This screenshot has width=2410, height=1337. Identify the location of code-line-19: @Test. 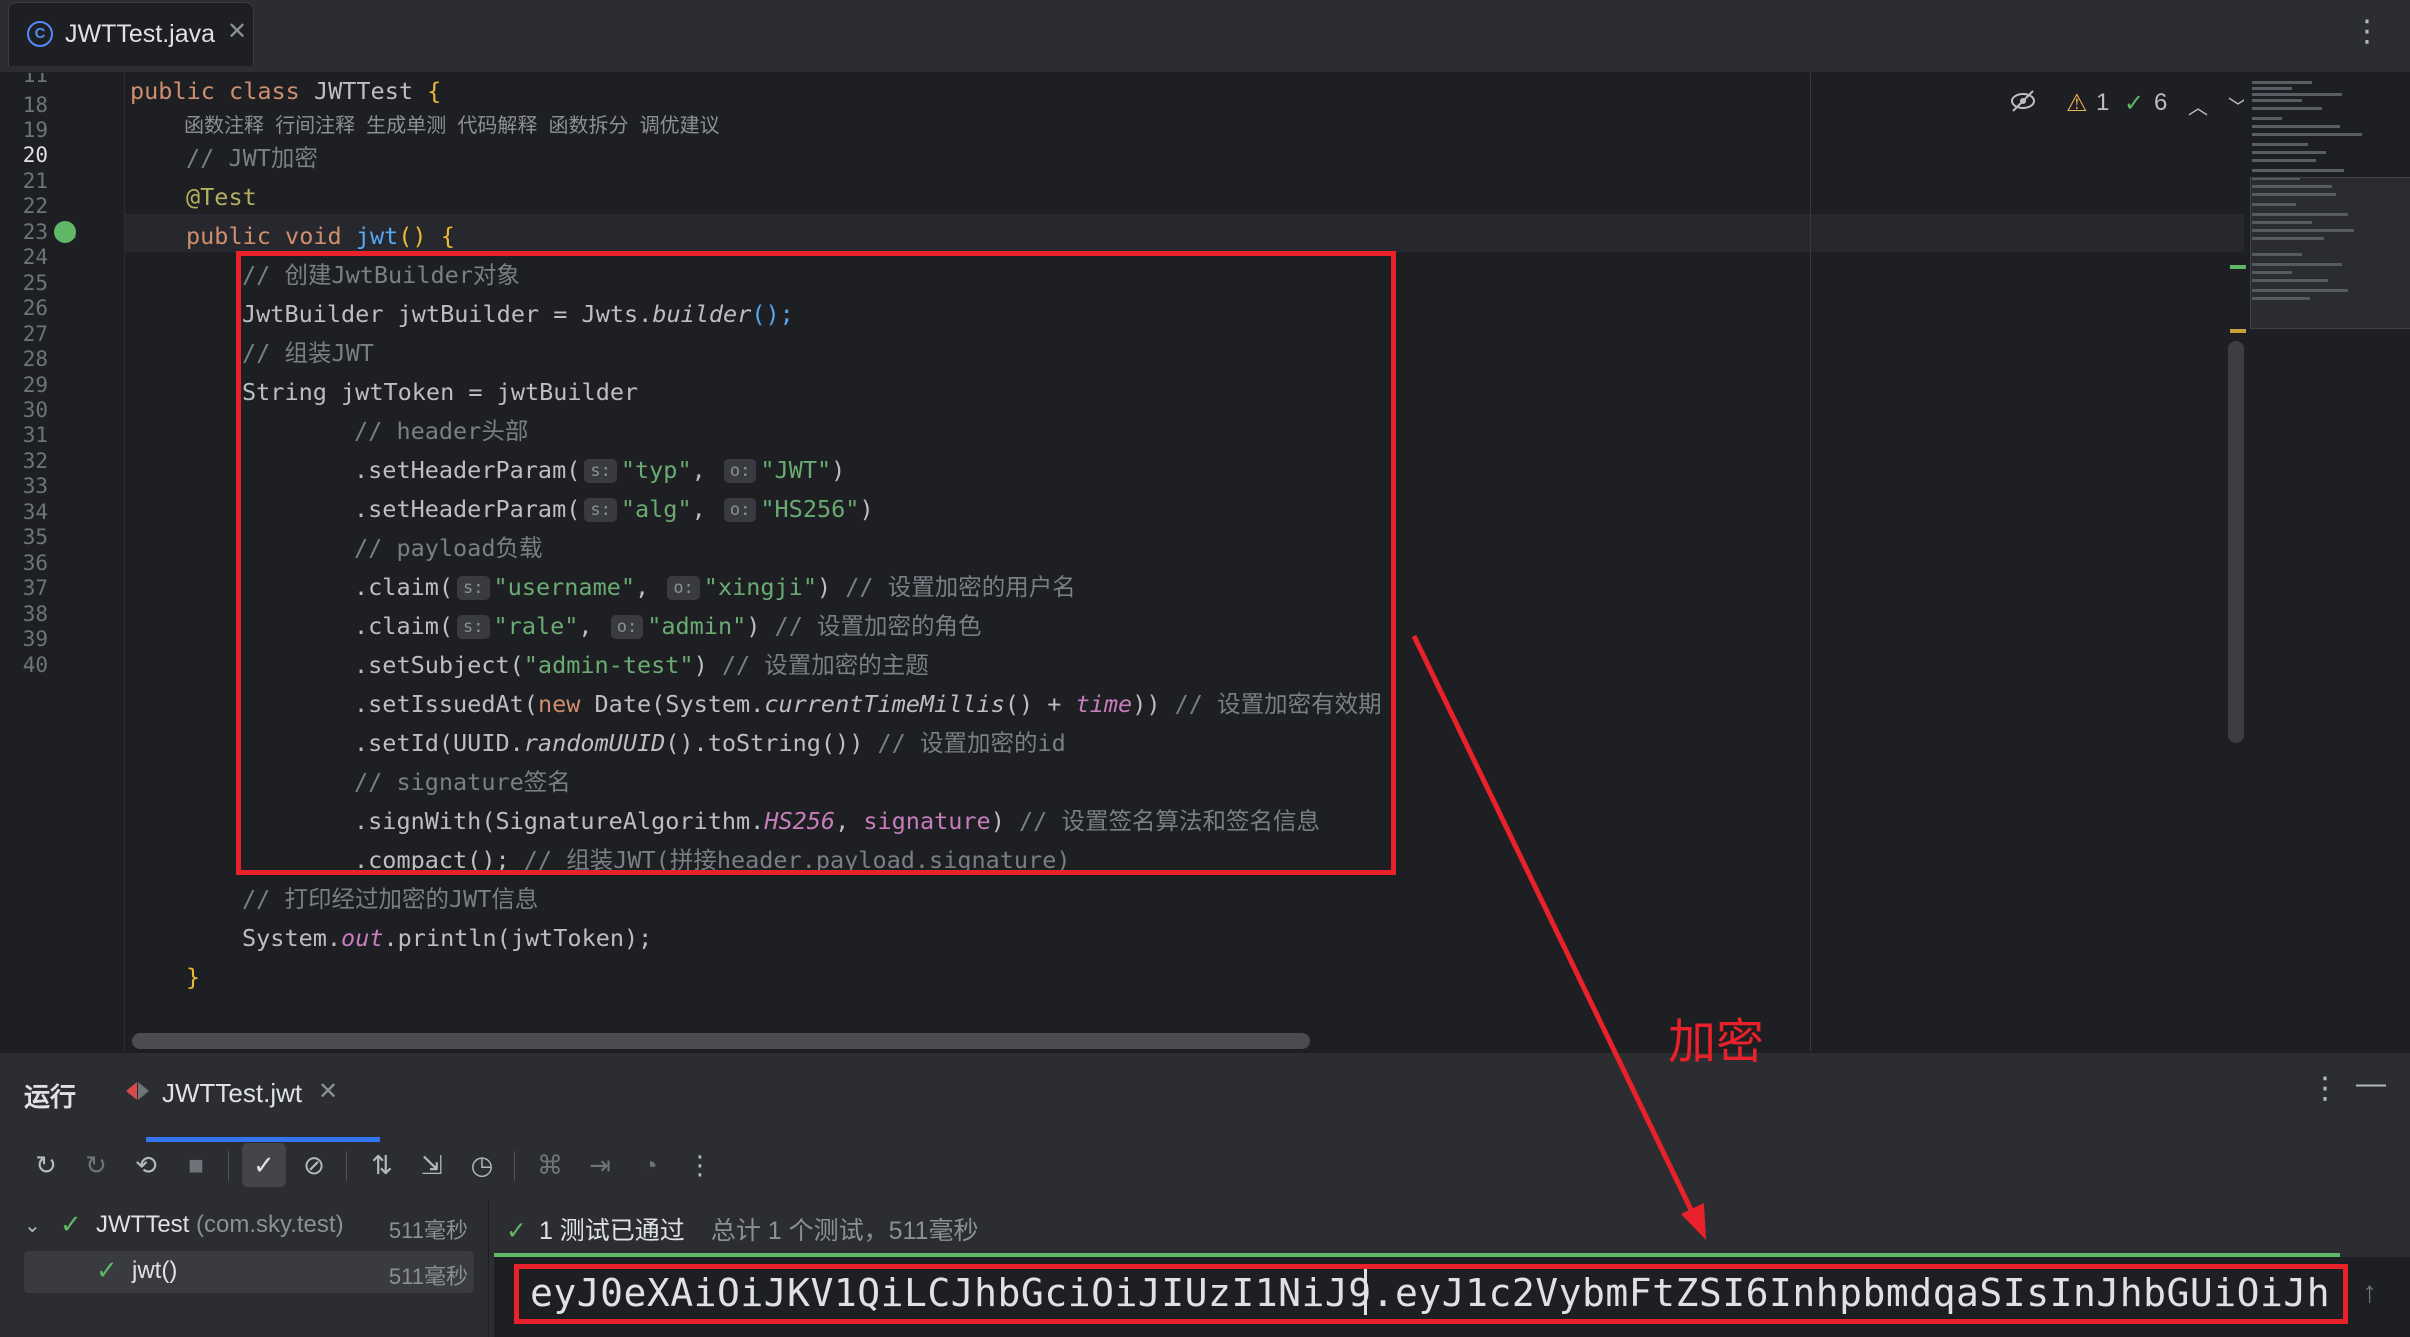
(221, 197).